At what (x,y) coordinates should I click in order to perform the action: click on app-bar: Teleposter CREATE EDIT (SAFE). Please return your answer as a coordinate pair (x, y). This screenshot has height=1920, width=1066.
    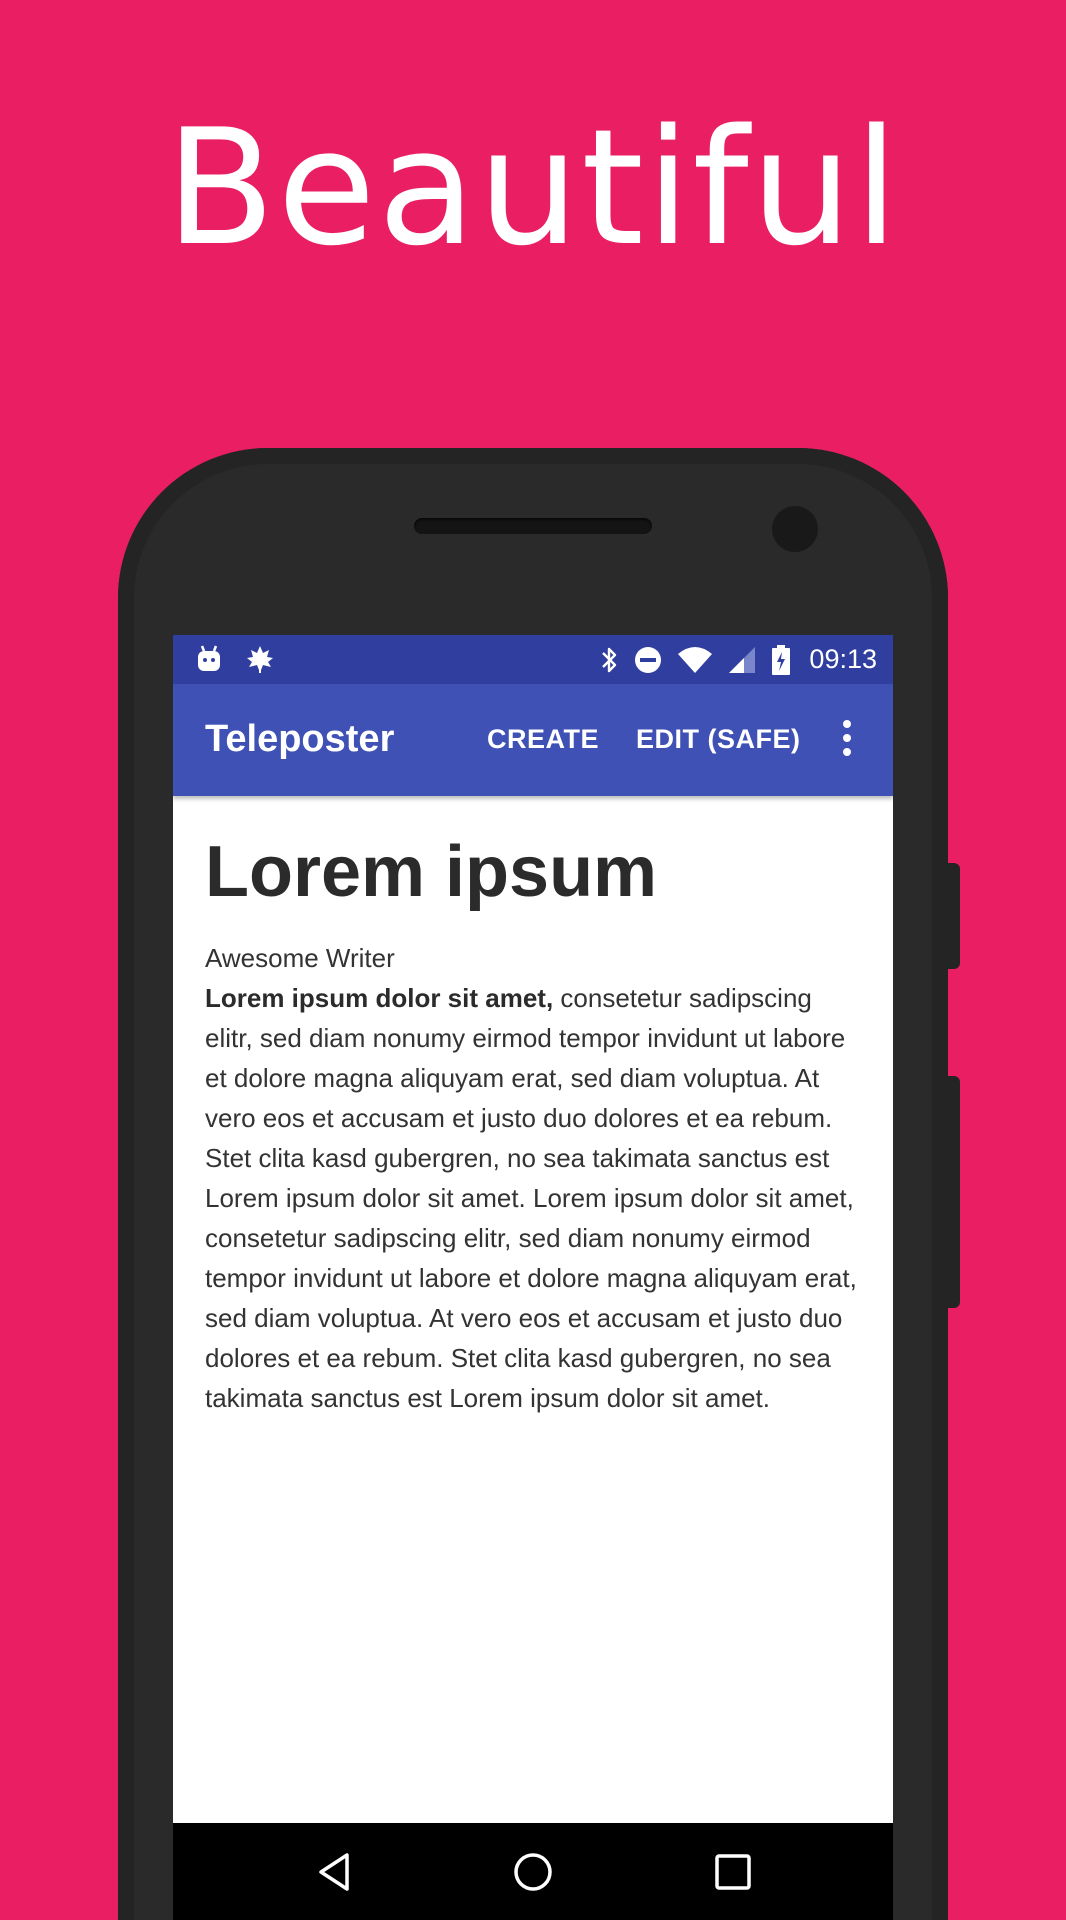
    Looking at the image, I should click on (533, 740).